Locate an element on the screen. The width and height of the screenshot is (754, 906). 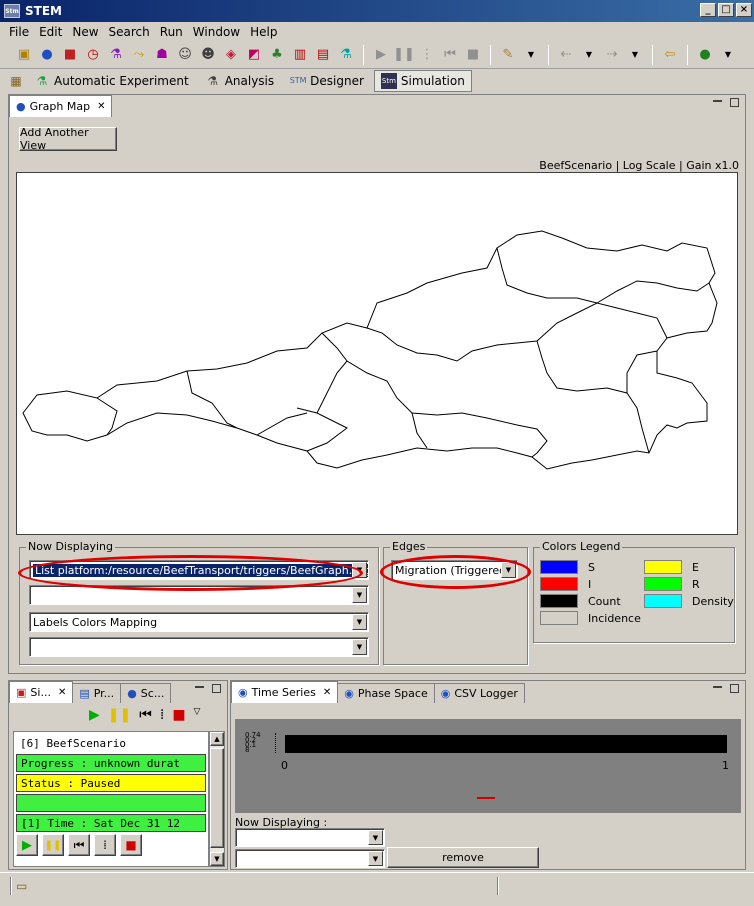
step-icon: ⋮ is located at coordinates (427, 55).